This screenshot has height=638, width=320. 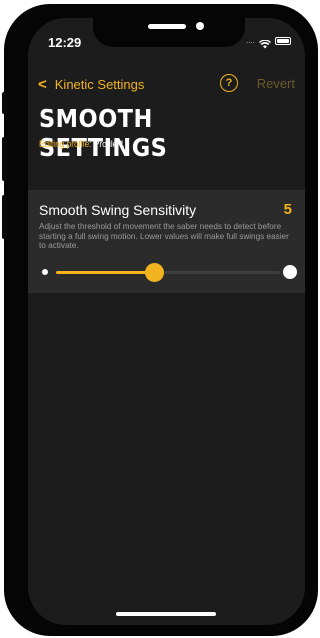 I want to click on back-button: < Kinetic Settings, so click(x=91, y=84).